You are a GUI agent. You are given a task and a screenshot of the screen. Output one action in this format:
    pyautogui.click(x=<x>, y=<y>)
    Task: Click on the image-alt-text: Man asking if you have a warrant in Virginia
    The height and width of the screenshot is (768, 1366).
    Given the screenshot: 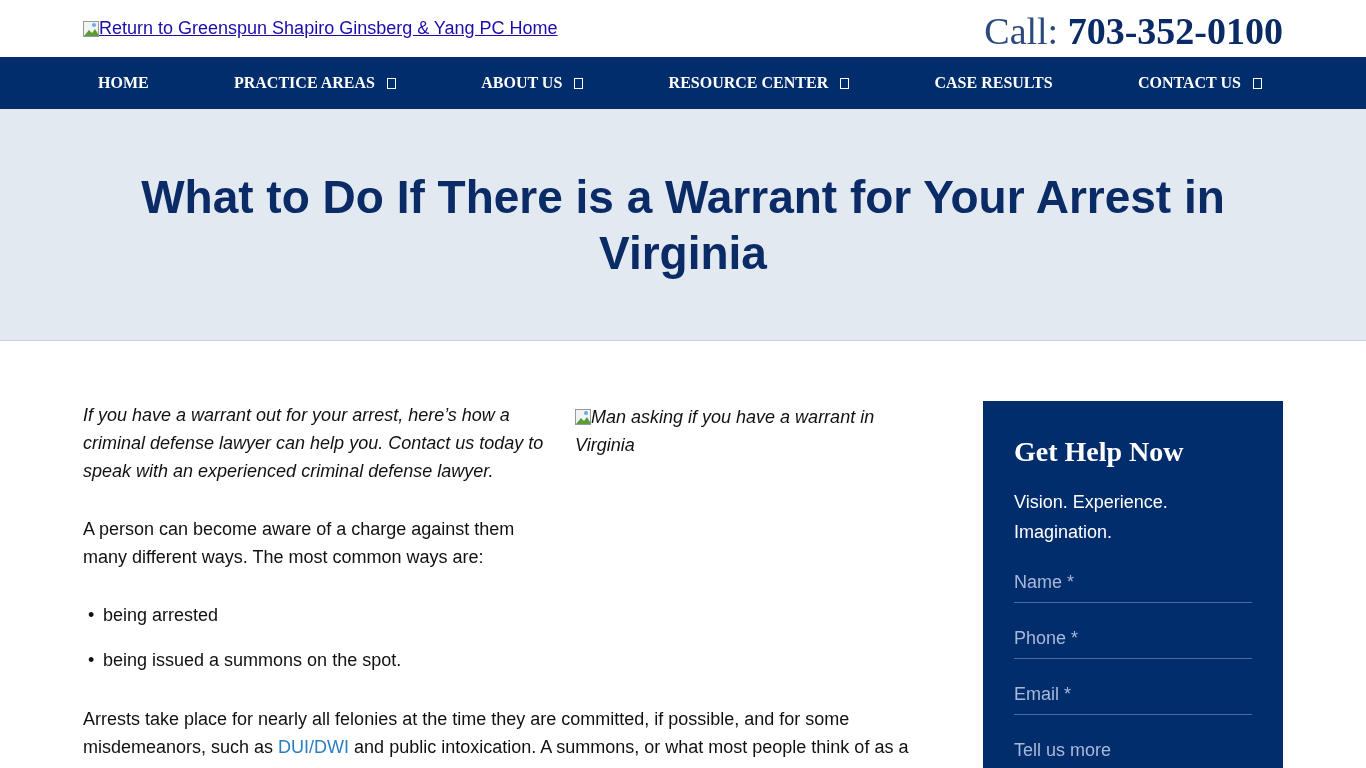 What is the action you would take?
    pyautogui.click(x=725, y=431)
    